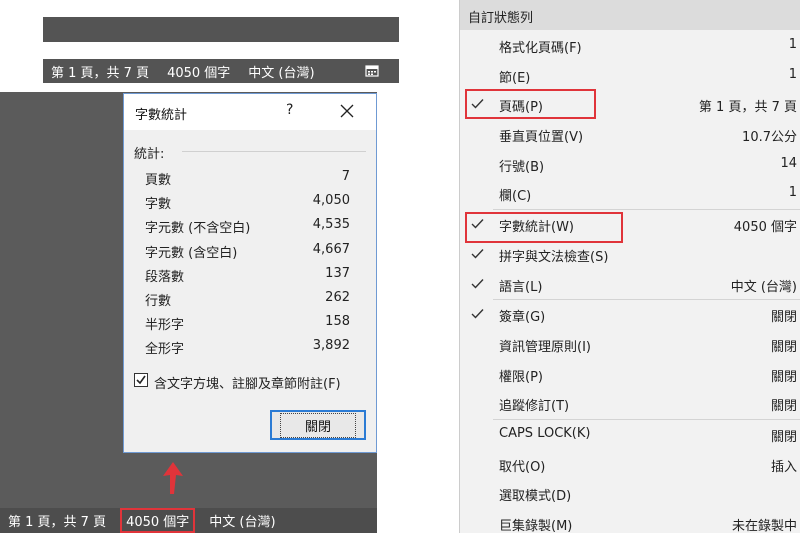 The width and height of the screenshot is (800, 533). I want to click on highlight-word-count, so click(544, 227).